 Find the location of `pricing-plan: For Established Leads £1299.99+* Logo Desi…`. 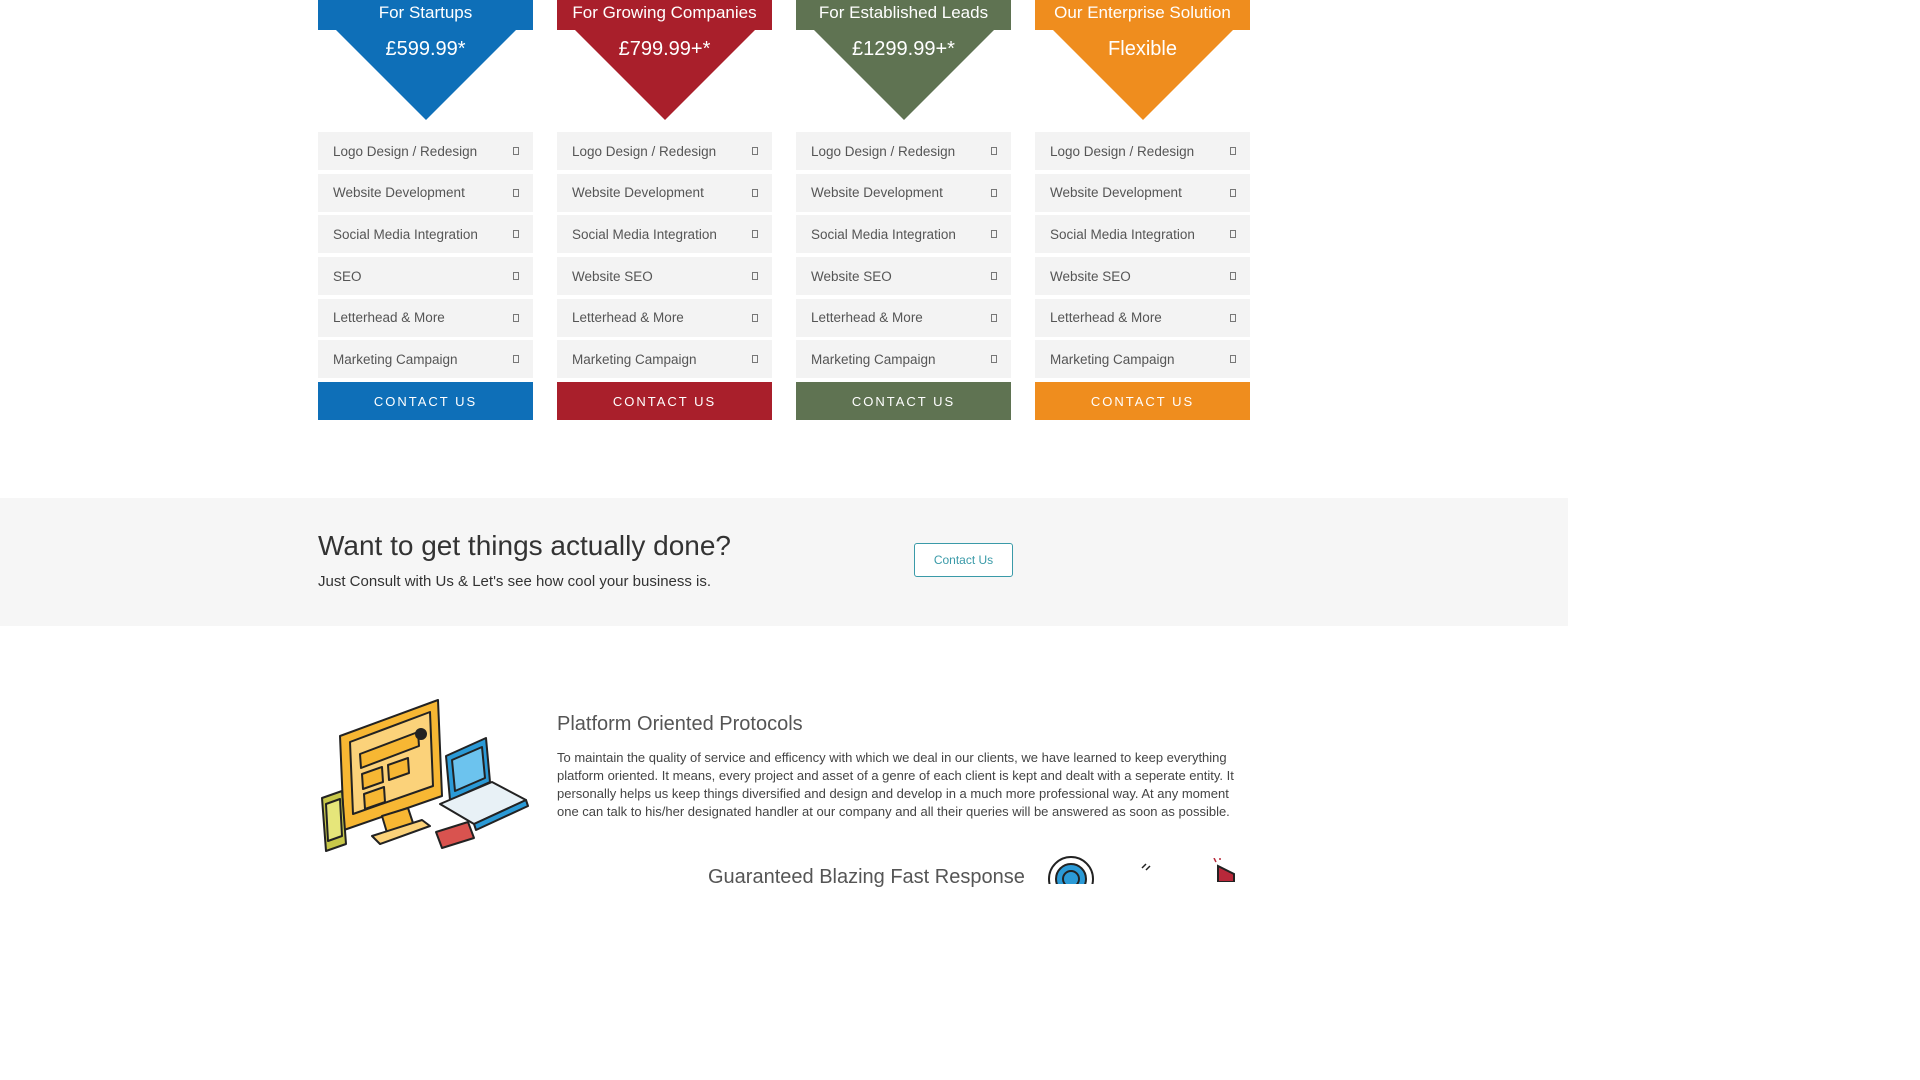

pricing-plan: For Established Leads £1299.99+* Logo Desi… is located at coordinates (903, 210).